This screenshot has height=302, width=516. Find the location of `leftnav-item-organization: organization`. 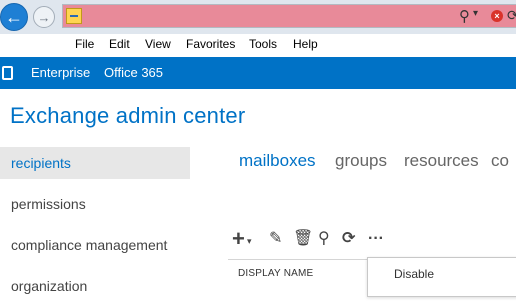

leftnav-item-organization: organization is located at coordinates (95, 286).